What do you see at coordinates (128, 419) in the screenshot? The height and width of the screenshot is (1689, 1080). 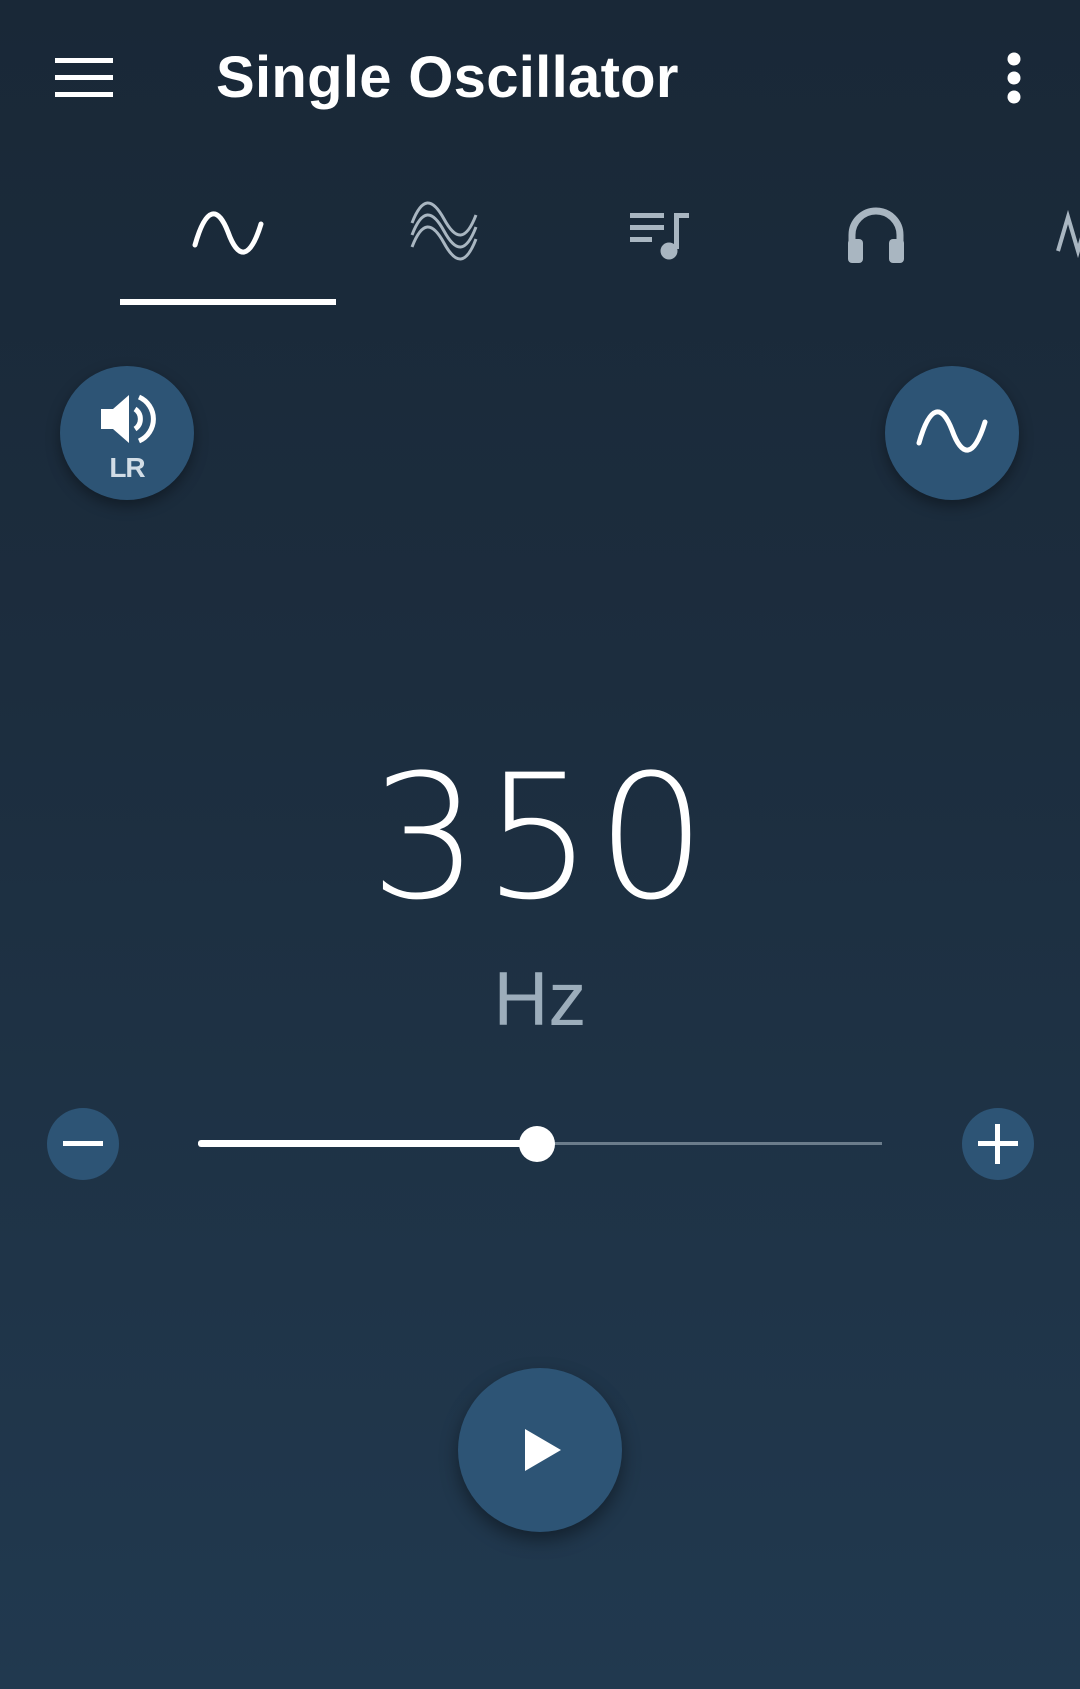 I see `volume-icon` at bounding box center [128, 419].